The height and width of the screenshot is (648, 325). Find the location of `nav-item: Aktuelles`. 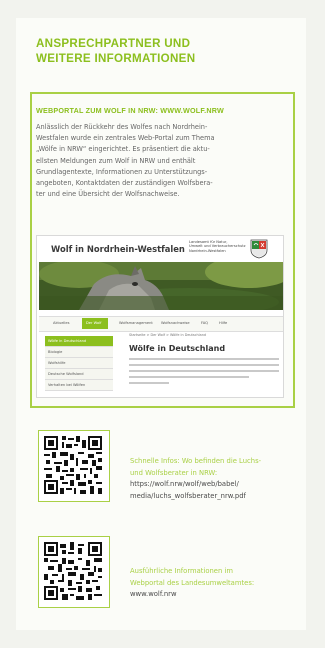

nav-item: Aktuelles is located at coordinates (61, 323).